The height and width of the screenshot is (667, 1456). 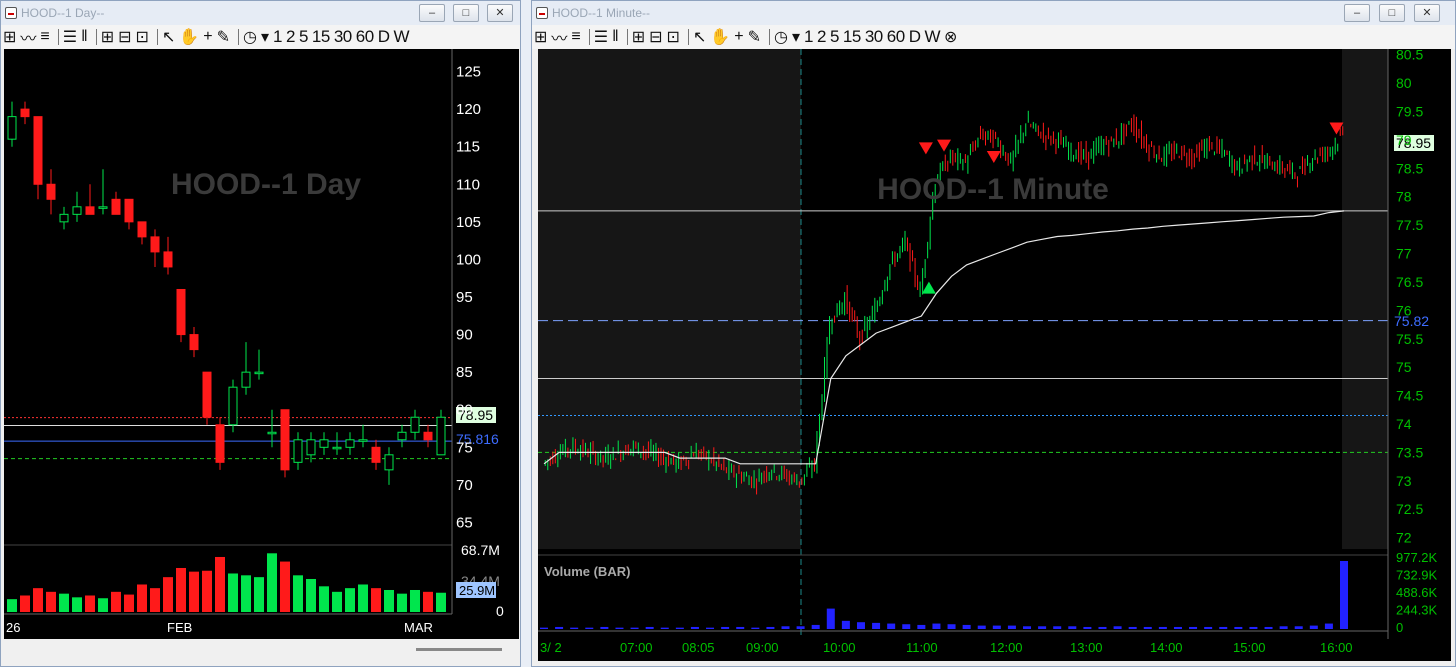 I want to click on scroll-thumb, so click(x=459, y=649).